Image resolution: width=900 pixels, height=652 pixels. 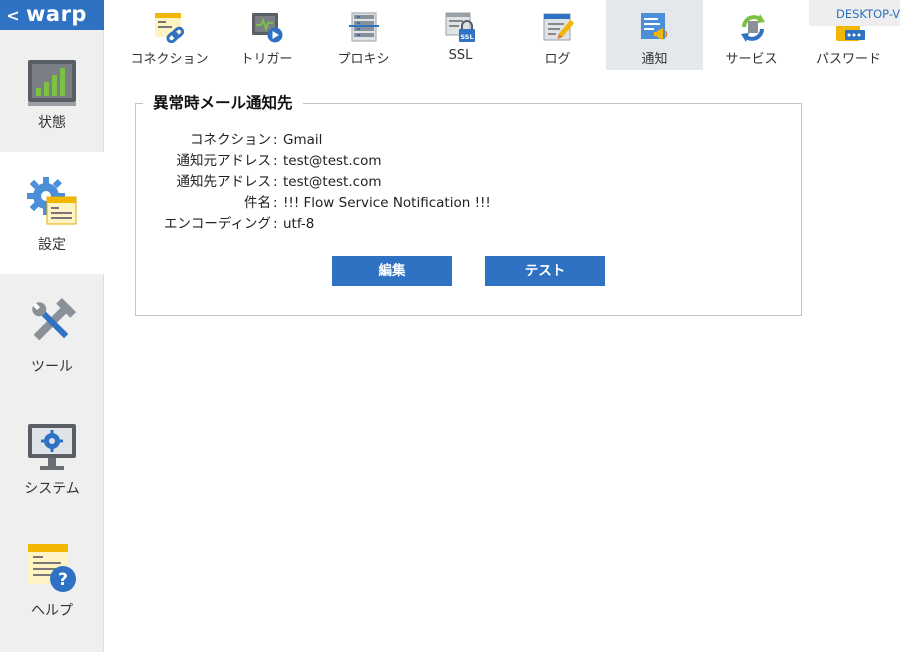 What do you see at coordinates (257, 203) in the screenshot?
I see `field-label: 件名` at bounding box center [257, 203].